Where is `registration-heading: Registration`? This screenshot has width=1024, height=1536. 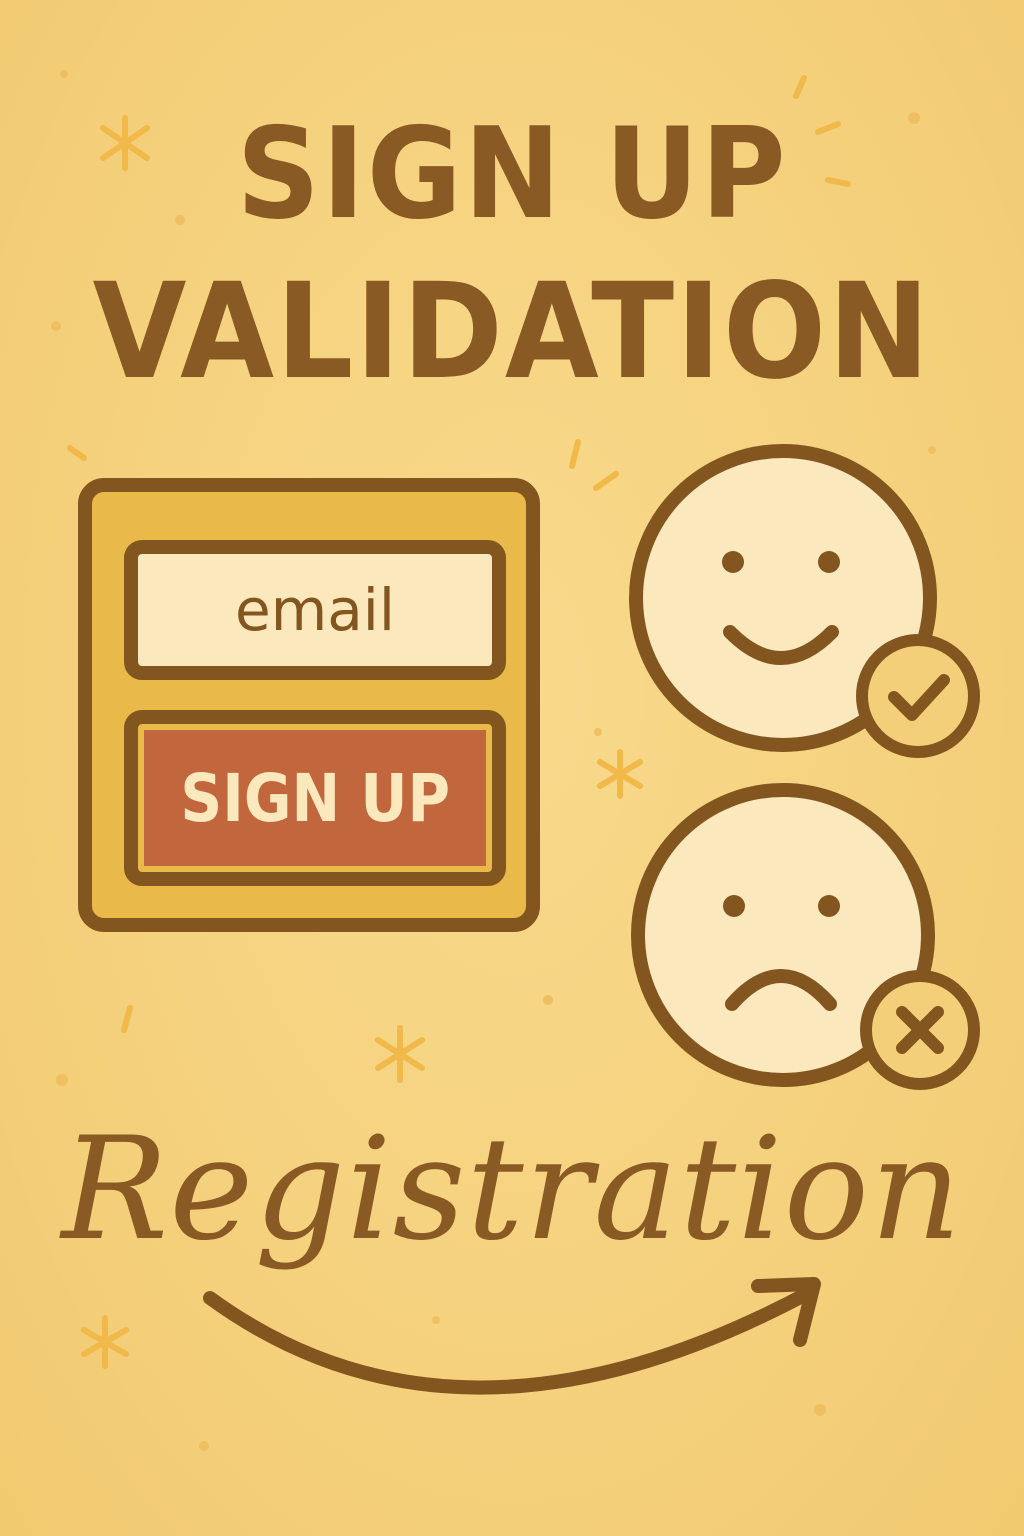 registration-heading: Registration is located at coordinates (512, 1189).